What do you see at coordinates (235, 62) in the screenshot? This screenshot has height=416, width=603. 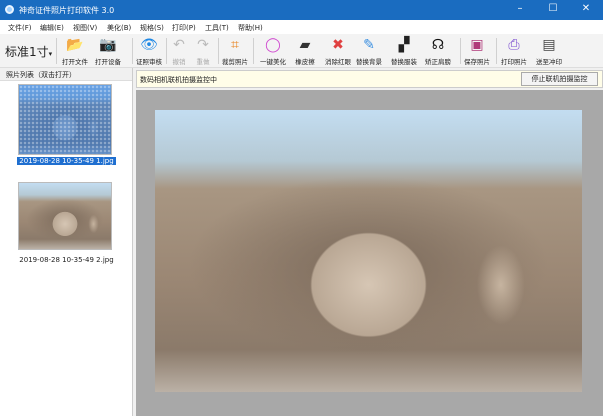 I see `toolbar-button-label: 裁剪照片` at bounding box center [235, 62].